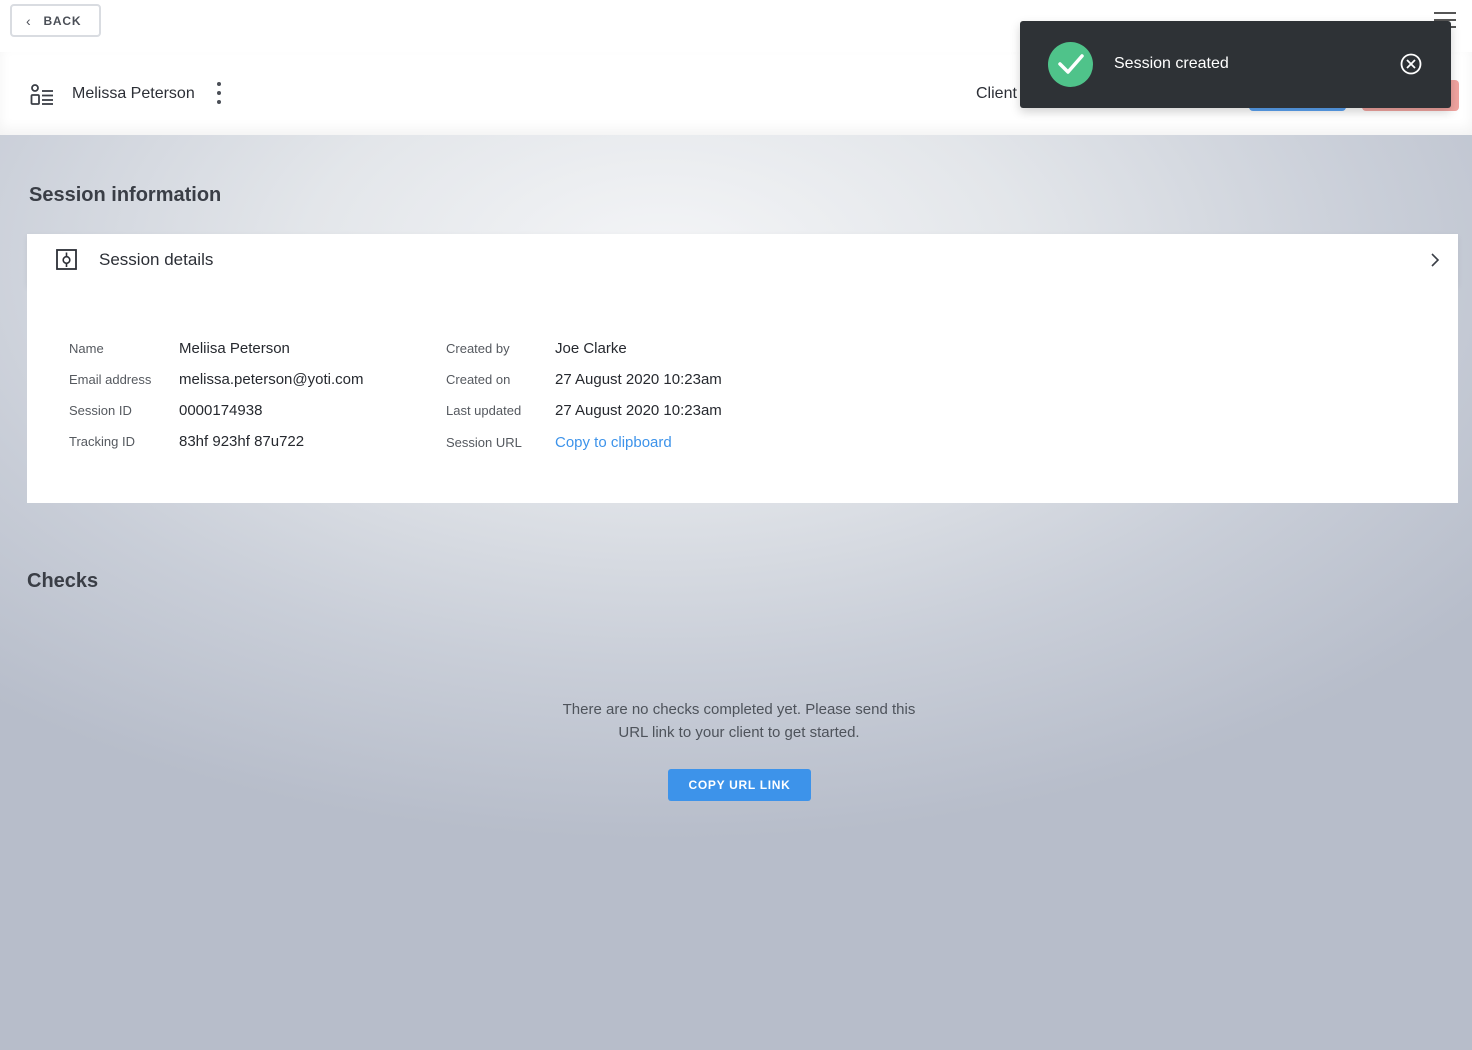 Image resolution: width=1472 pixels, height=1050 pixels. What do you see at coordinates (156, 259) in the screenshot?
I see `session-details-title: Session details` at bounding box center [156, 259].